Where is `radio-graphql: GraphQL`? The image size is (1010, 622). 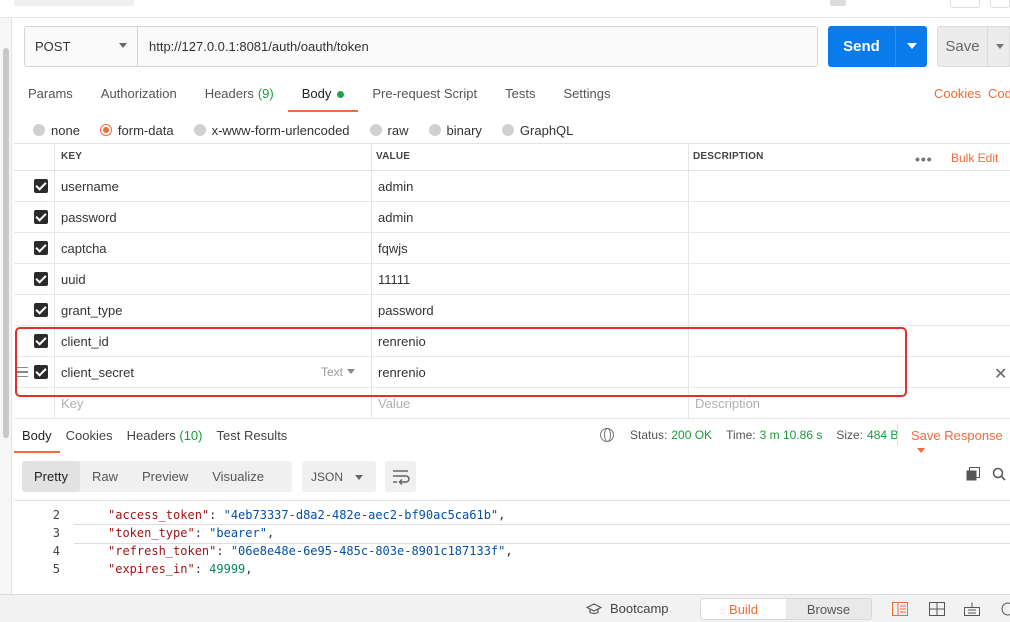
radio-graphql: GraphQL is located at coordinates (537, 130).